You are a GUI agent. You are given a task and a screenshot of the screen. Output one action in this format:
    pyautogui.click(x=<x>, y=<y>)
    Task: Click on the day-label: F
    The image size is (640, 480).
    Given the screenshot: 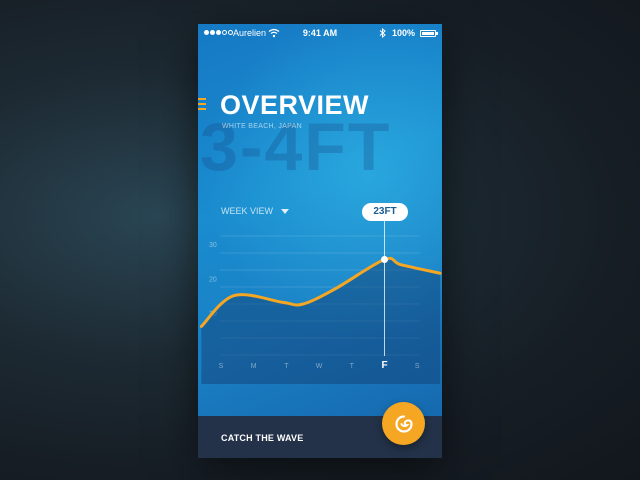 What is the action you would take?
    pyautogui.click(x=384, y=365)
    